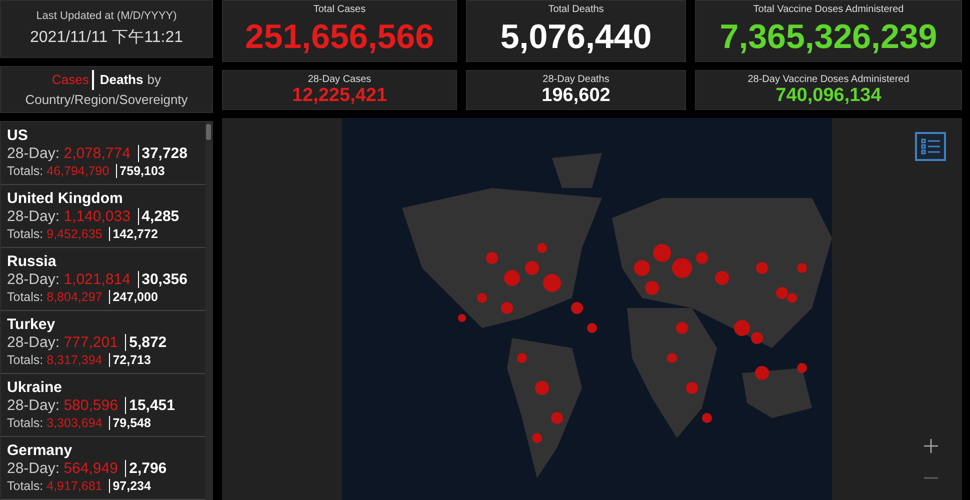 This screenshot has width=970, height=500. What do you see at coordinates (828, 9) in the screenshot?
I see `stat-label: Total Vaccine Doses Administered` at bounding box center [828, 9].